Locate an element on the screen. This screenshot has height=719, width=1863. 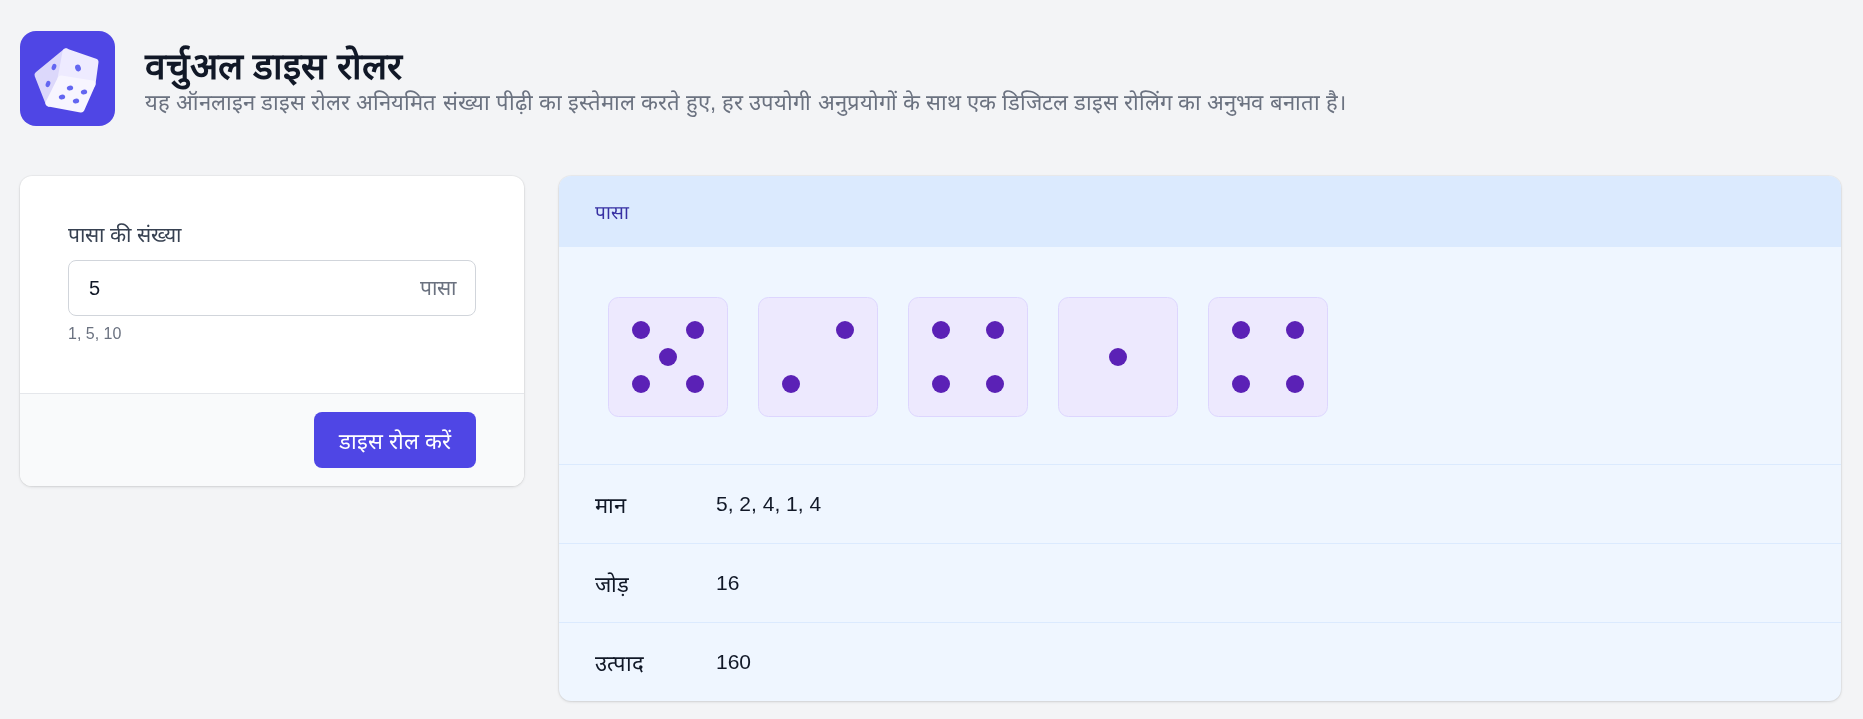
stat-label: उत्पाद is located at coordinates (620, 663).